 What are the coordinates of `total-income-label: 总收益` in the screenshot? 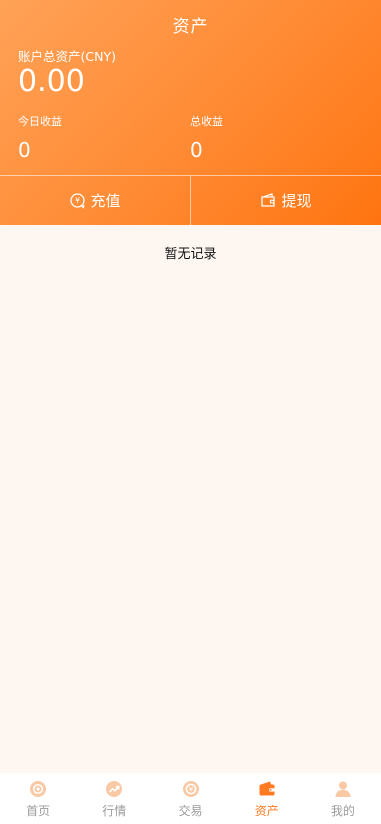 It's located at (206, 121).